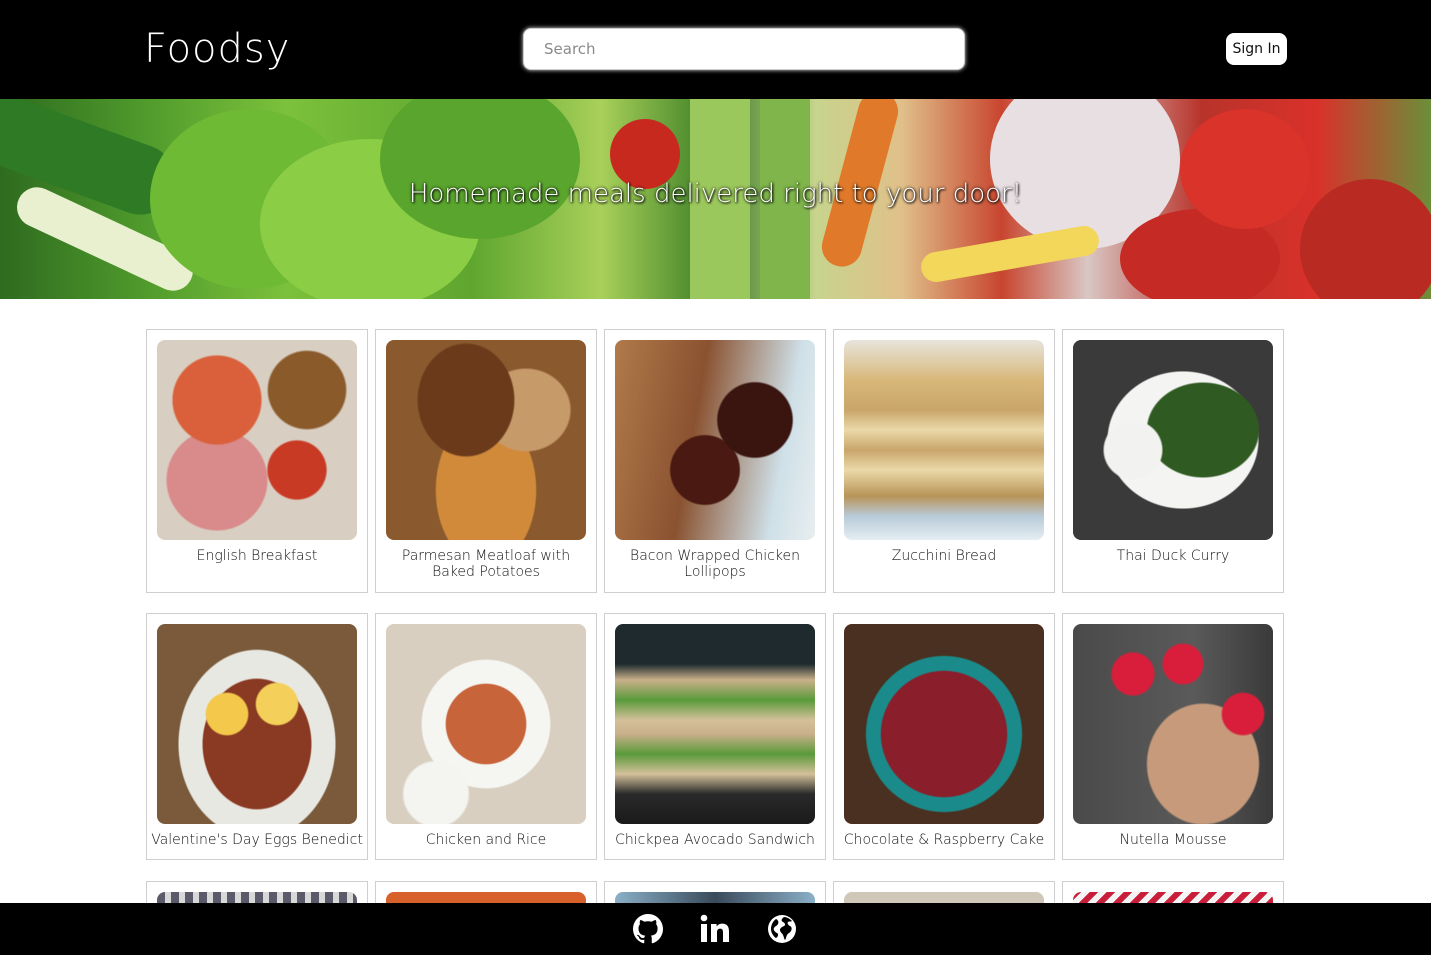 Image resolution: width=1431 pixels, height=955 pixels. What do you see at coordinates (648, 929) in the screenshot?
I see `github-icon` at bounding box center [648, 929].